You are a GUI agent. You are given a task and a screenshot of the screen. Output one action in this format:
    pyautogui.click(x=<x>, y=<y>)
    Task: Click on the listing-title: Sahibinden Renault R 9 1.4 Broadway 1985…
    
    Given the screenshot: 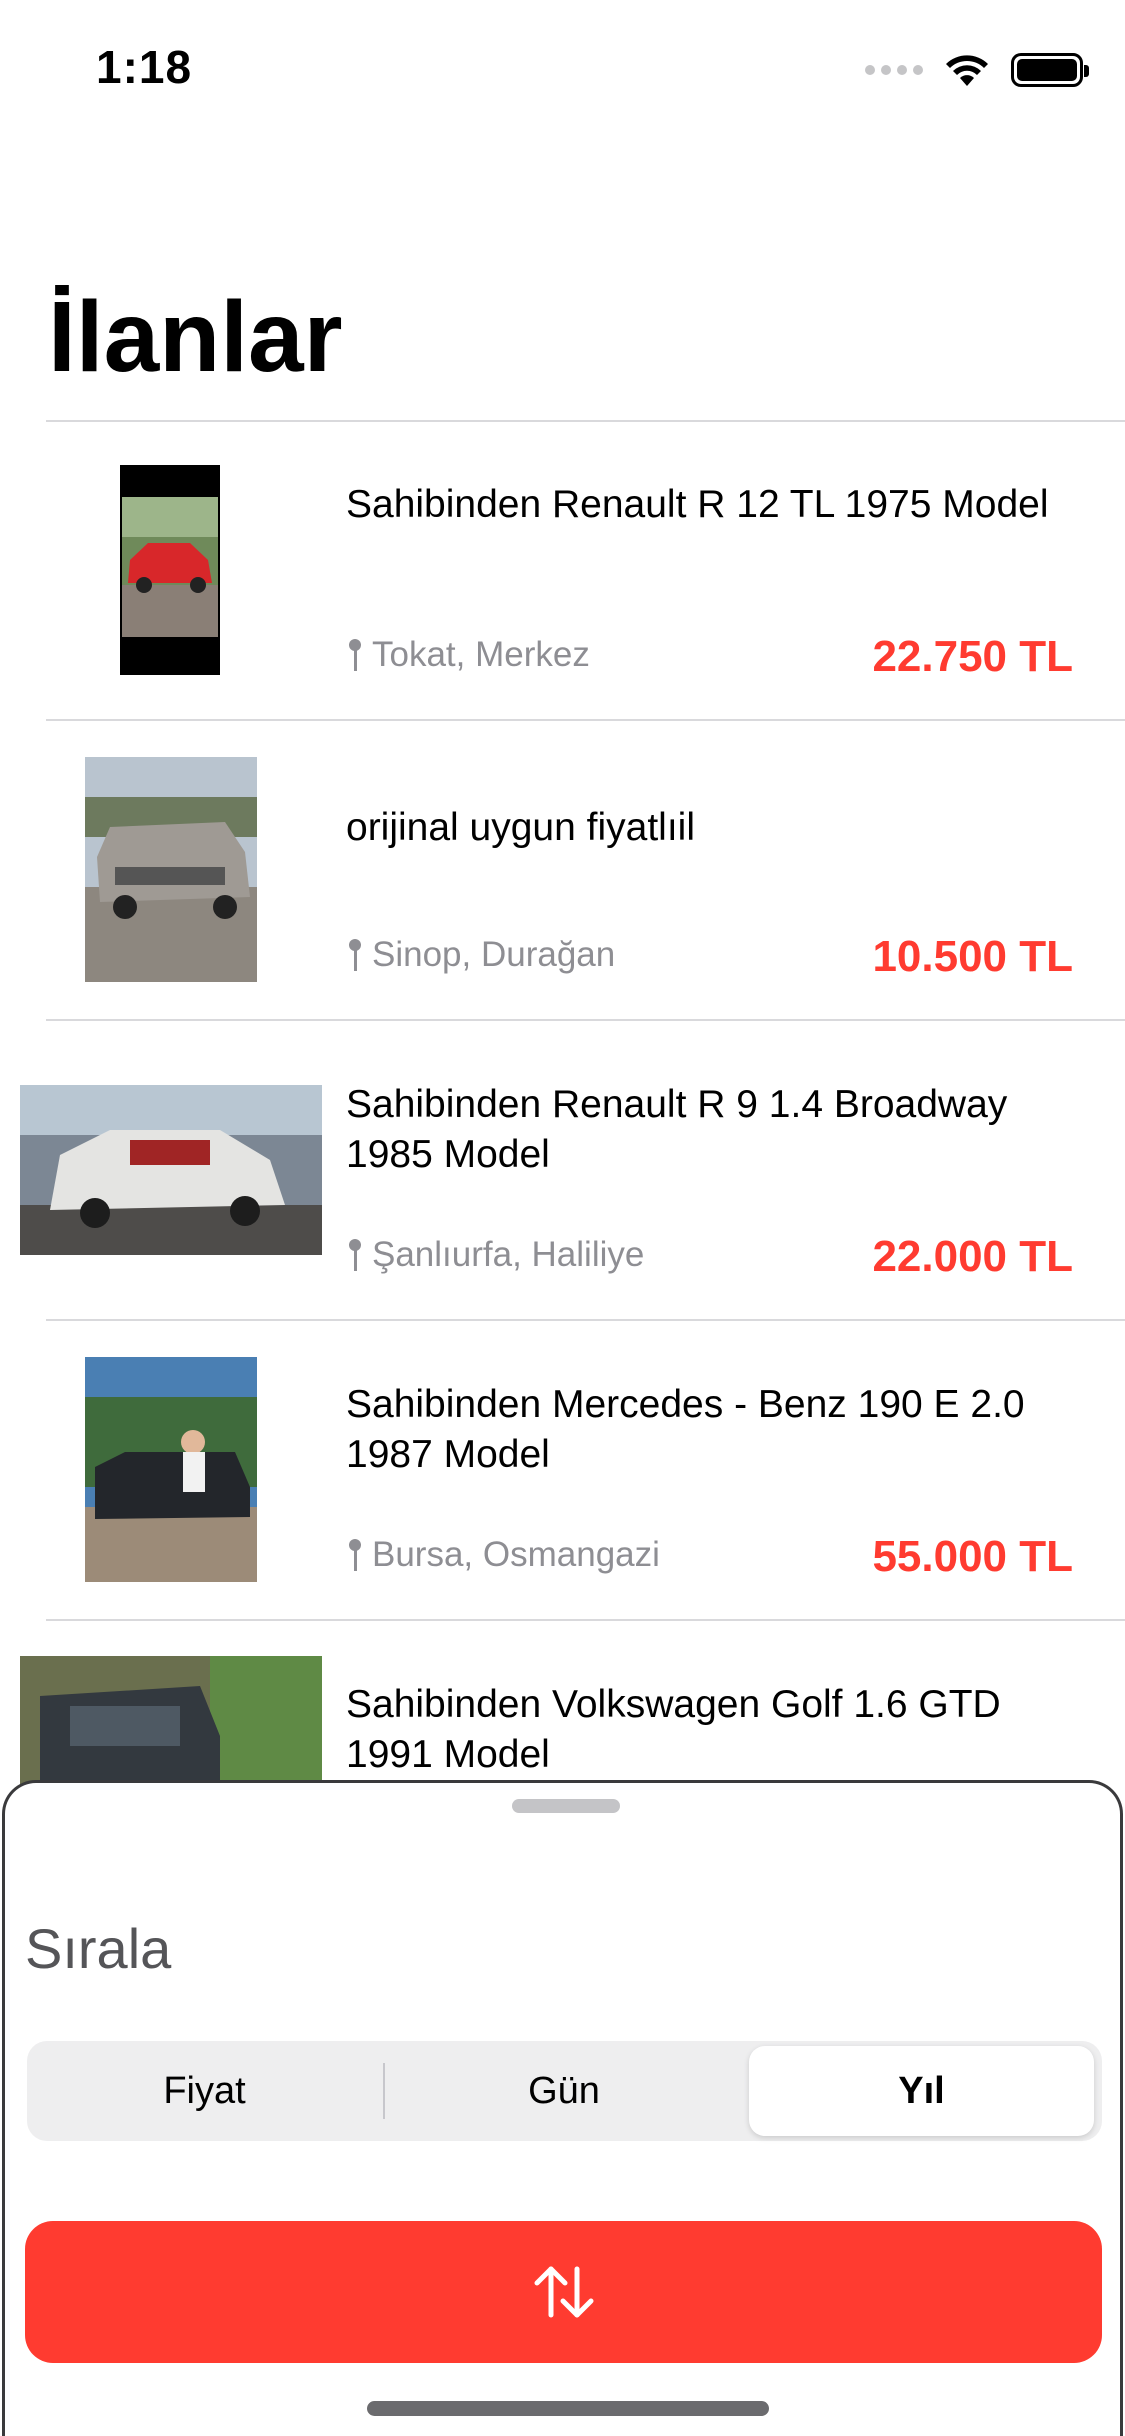 What is the action you would take?
    pyautogui.click(x=677, y=1129)
    